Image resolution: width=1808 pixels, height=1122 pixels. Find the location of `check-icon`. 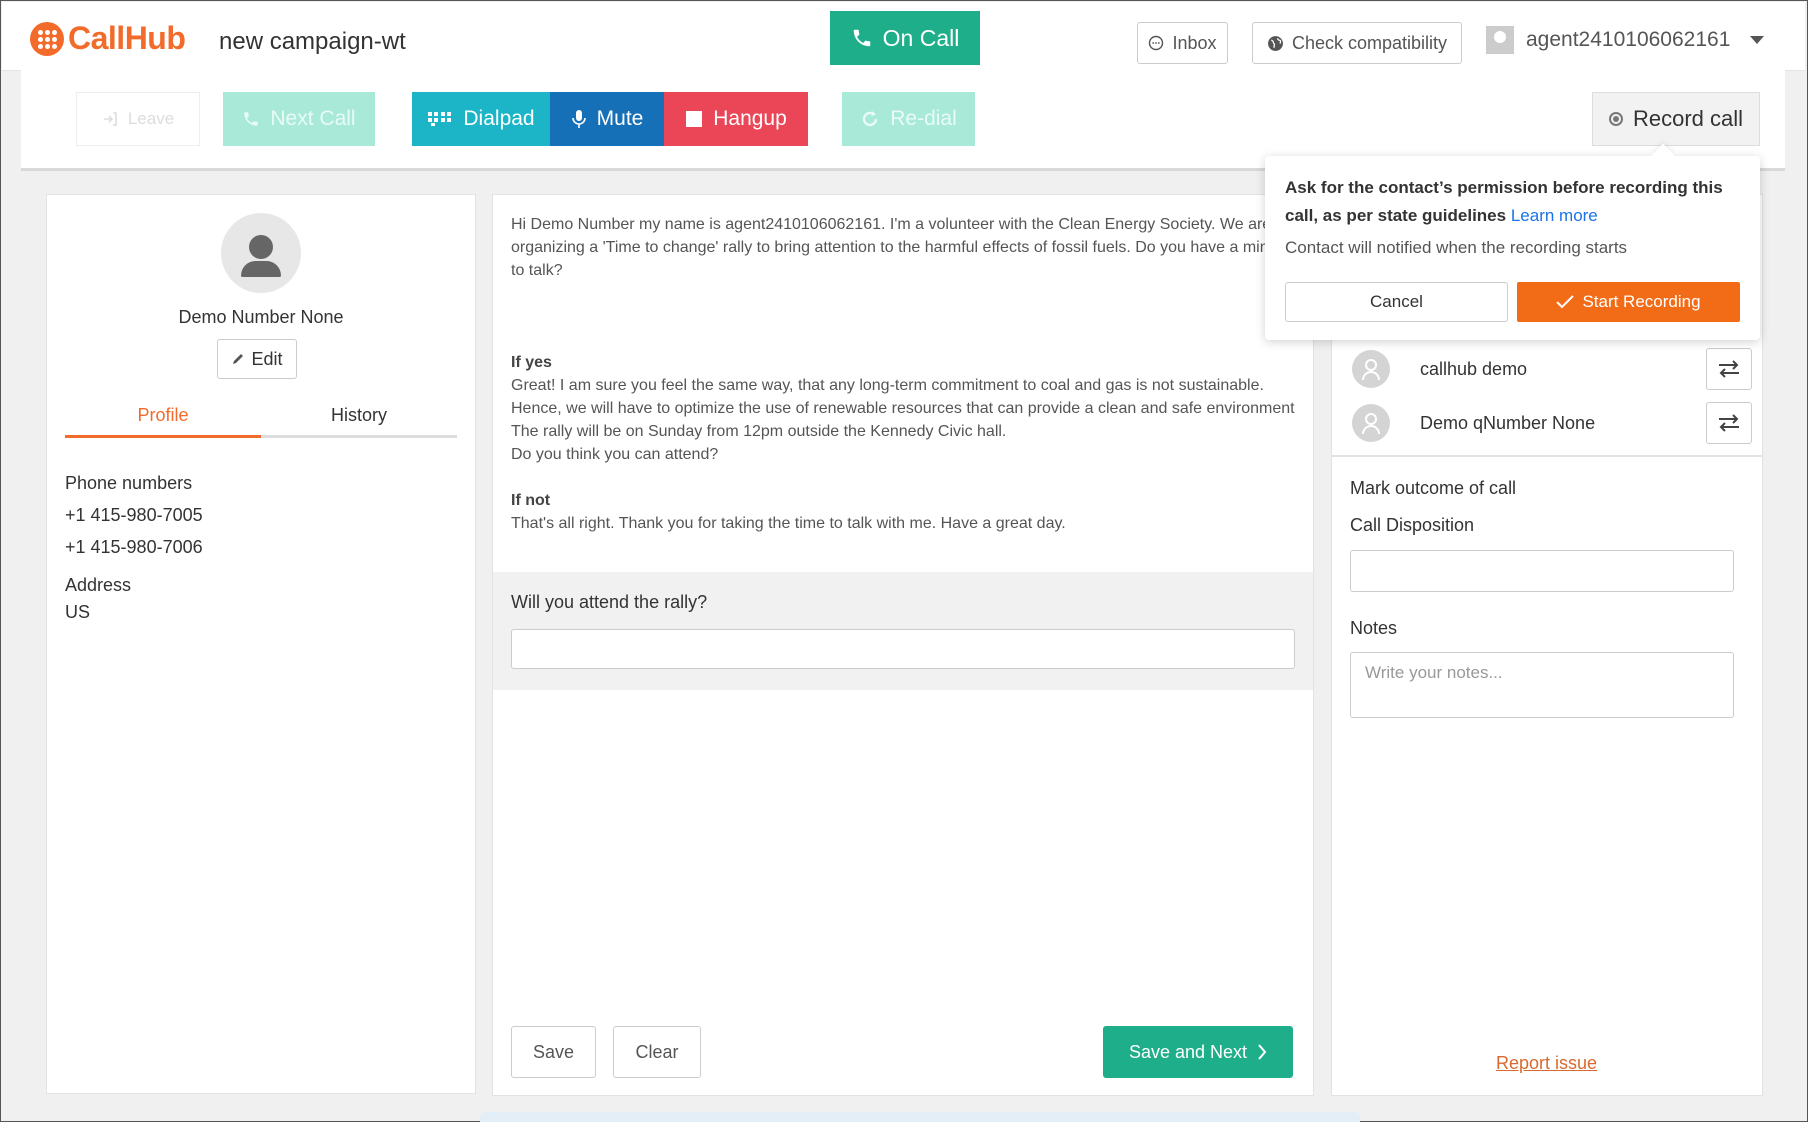

check-icon is located at coordinates (1565, 302).